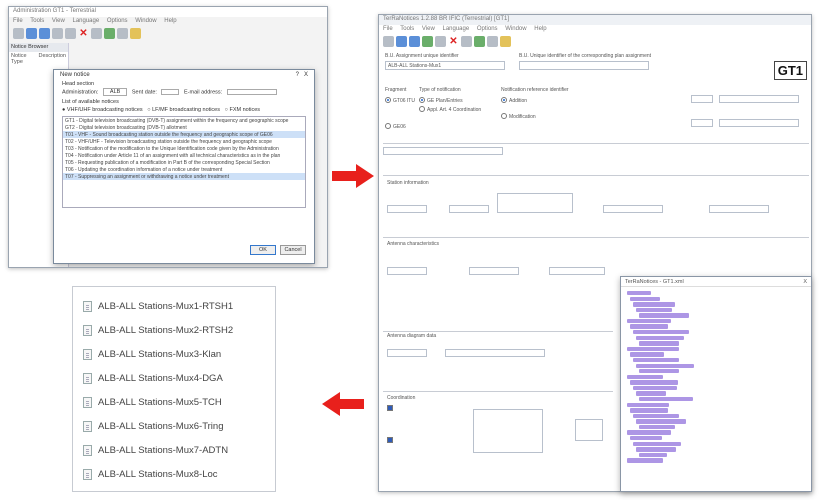 The height and width of the screenshot is (500, 820). Describe the element at coordinates (739, 209) in the screenshot. I see `erp-field` at that location.